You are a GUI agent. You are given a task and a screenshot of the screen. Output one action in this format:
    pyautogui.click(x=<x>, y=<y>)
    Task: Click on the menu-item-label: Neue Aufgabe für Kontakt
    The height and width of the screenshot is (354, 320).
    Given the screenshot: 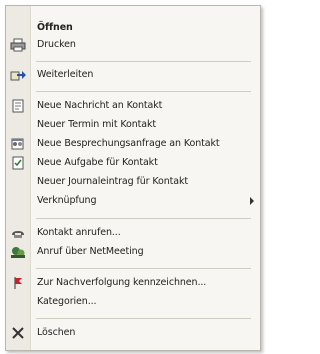 What is the action you would take?
    pyautogui.click(x=97, y=162)
    